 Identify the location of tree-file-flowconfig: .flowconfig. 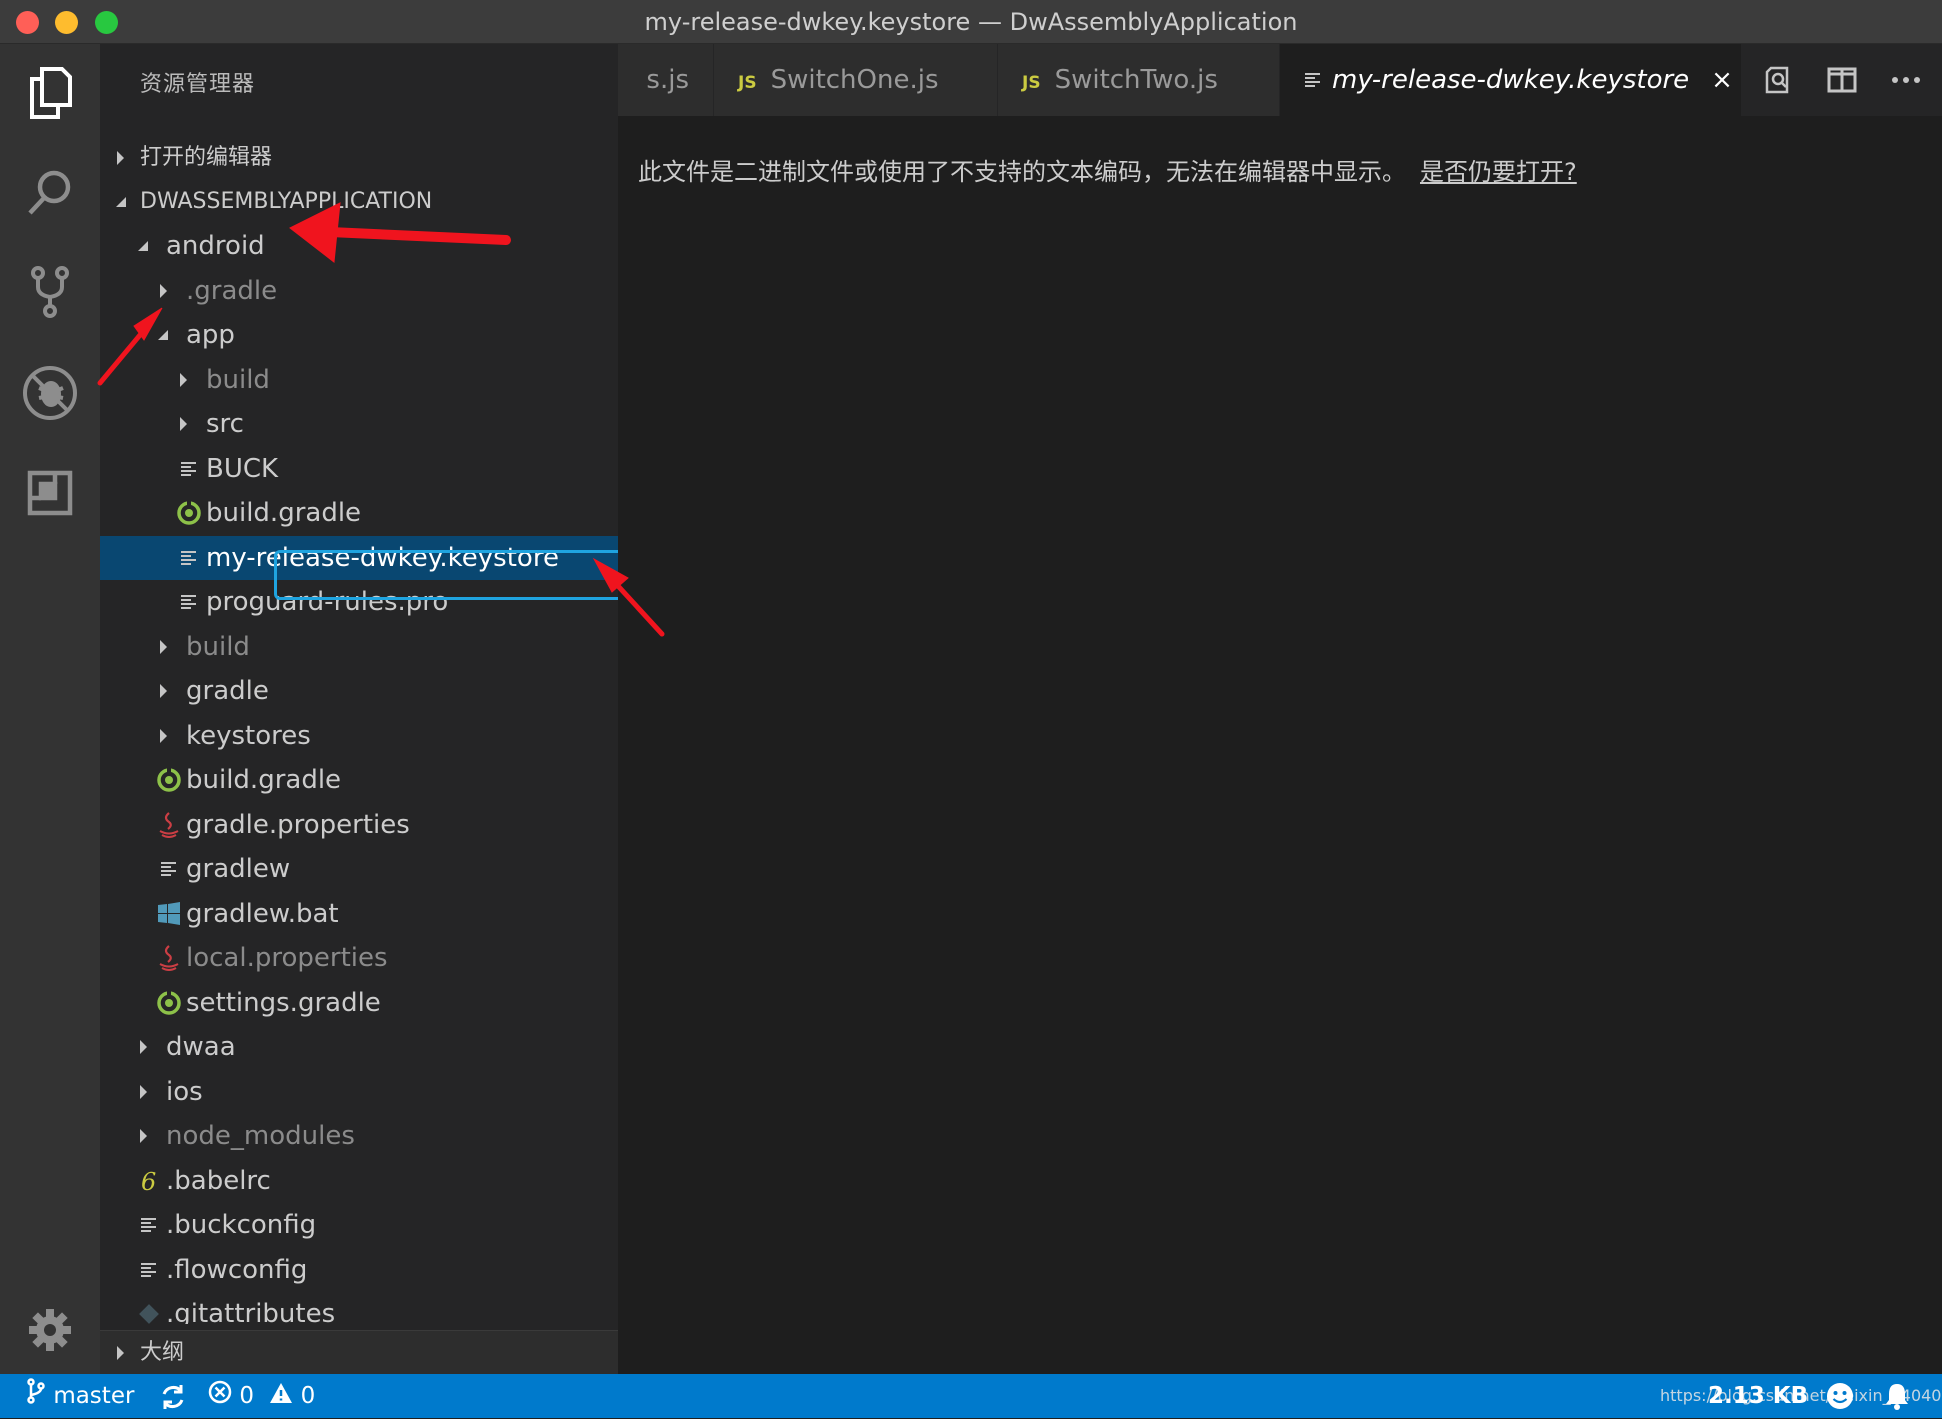
(359, 1270).